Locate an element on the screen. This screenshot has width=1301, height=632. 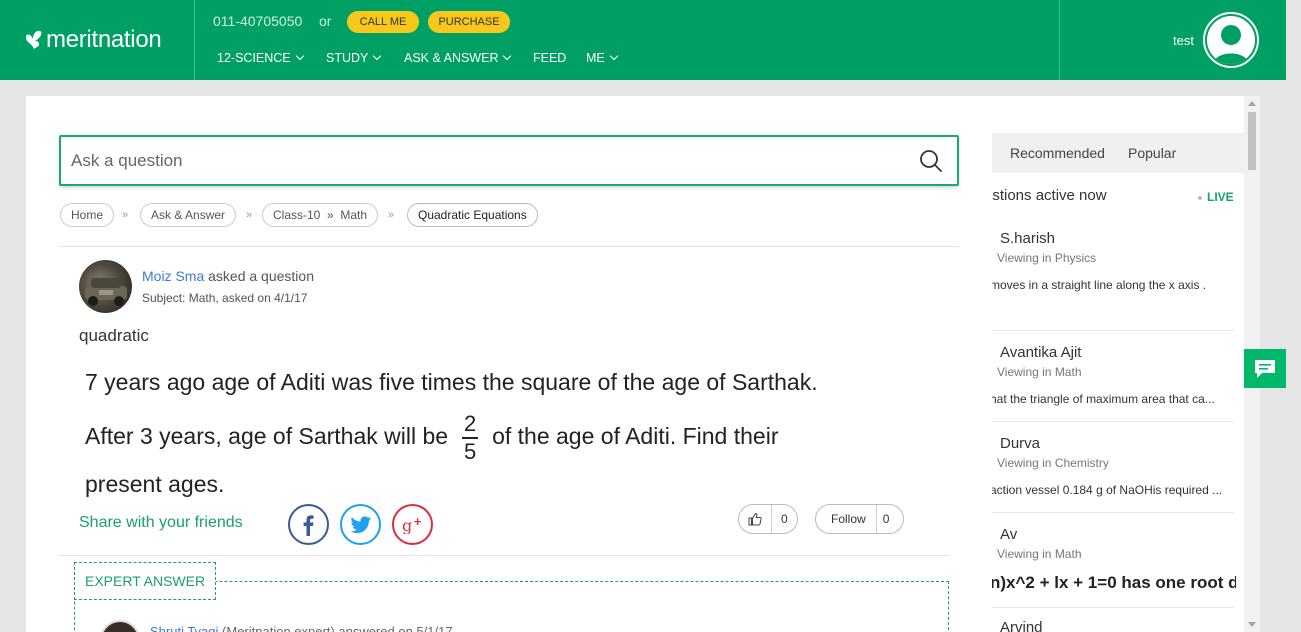
feed-user-name: Durva is located at coordinates (1020, 443).